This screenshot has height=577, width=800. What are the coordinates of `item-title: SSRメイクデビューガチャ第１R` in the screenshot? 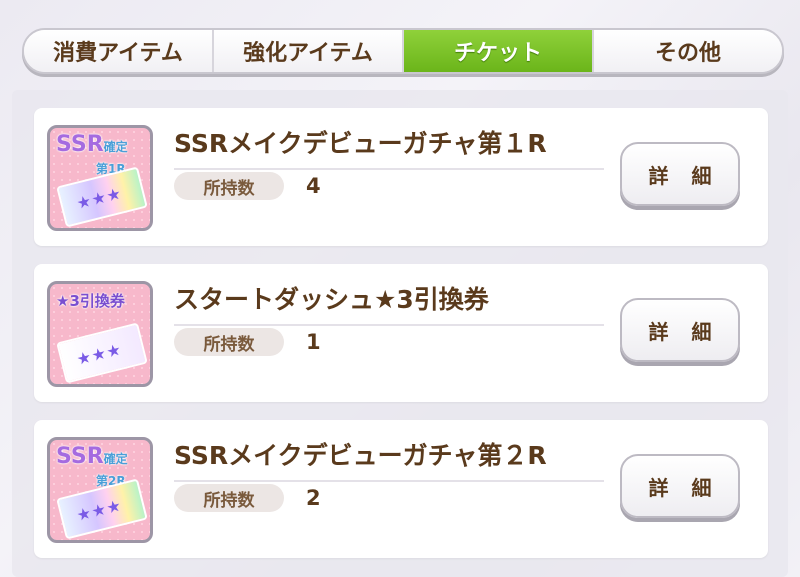 It's located at (389, 147).